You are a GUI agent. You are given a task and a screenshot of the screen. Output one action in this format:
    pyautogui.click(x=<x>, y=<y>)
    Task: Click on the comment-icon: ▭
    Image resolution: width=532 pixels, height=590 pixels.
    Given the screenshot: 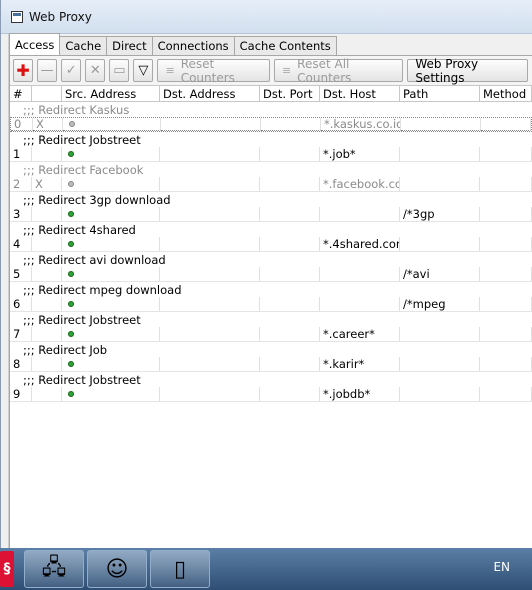 What is the action you would take?
    pyautogui.click(x=119, y=70)
    